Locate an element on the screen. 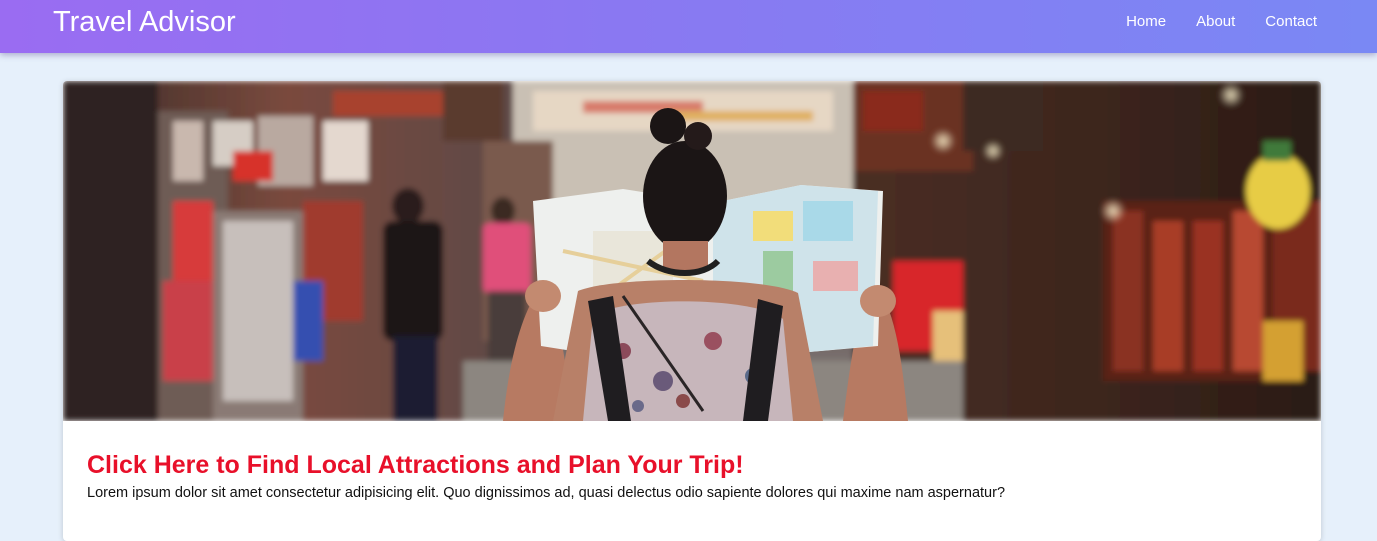 The height and width of the screenshot is (541, 1377). brand-logo-link: Travel Advisor is located at coordinates (144, 22).